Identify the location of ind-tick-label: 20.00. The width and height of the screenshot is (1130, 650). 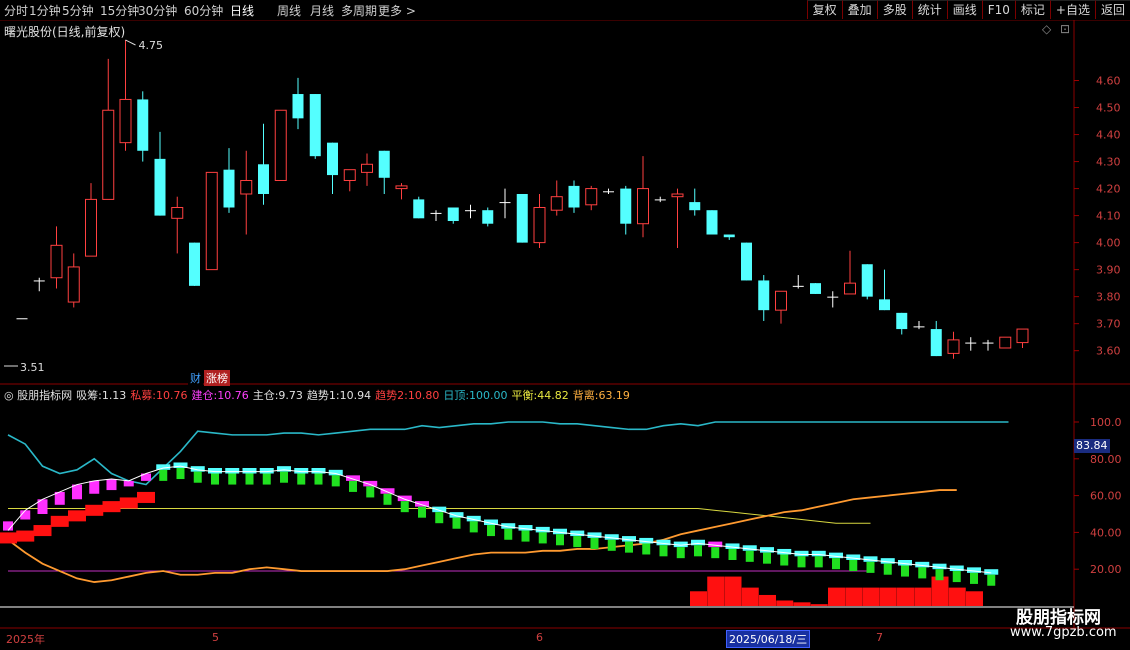
(1106, 569).